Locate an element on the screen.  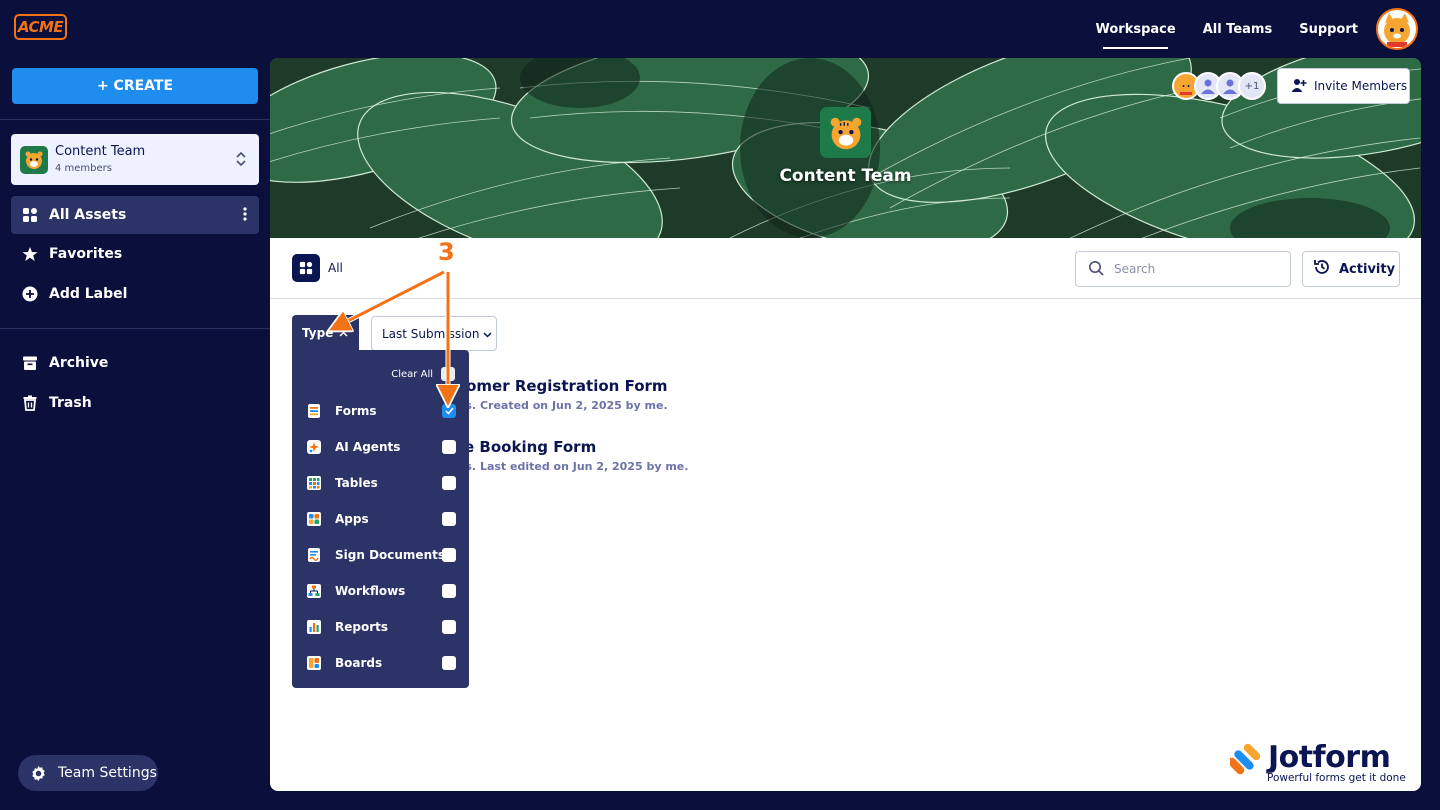
workflows-icon is located at coordinates (314, 591).